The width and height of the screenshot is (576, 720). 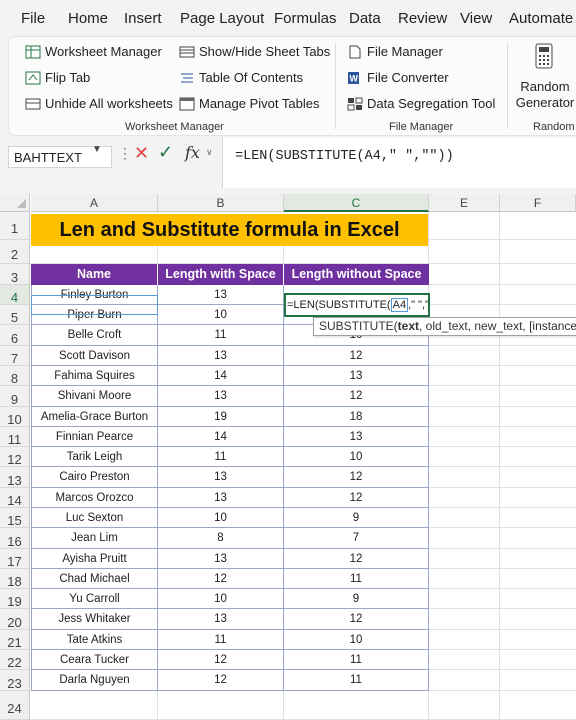 I want to click on header-length-without-space: Length without Space, so click(x=356, y=274).